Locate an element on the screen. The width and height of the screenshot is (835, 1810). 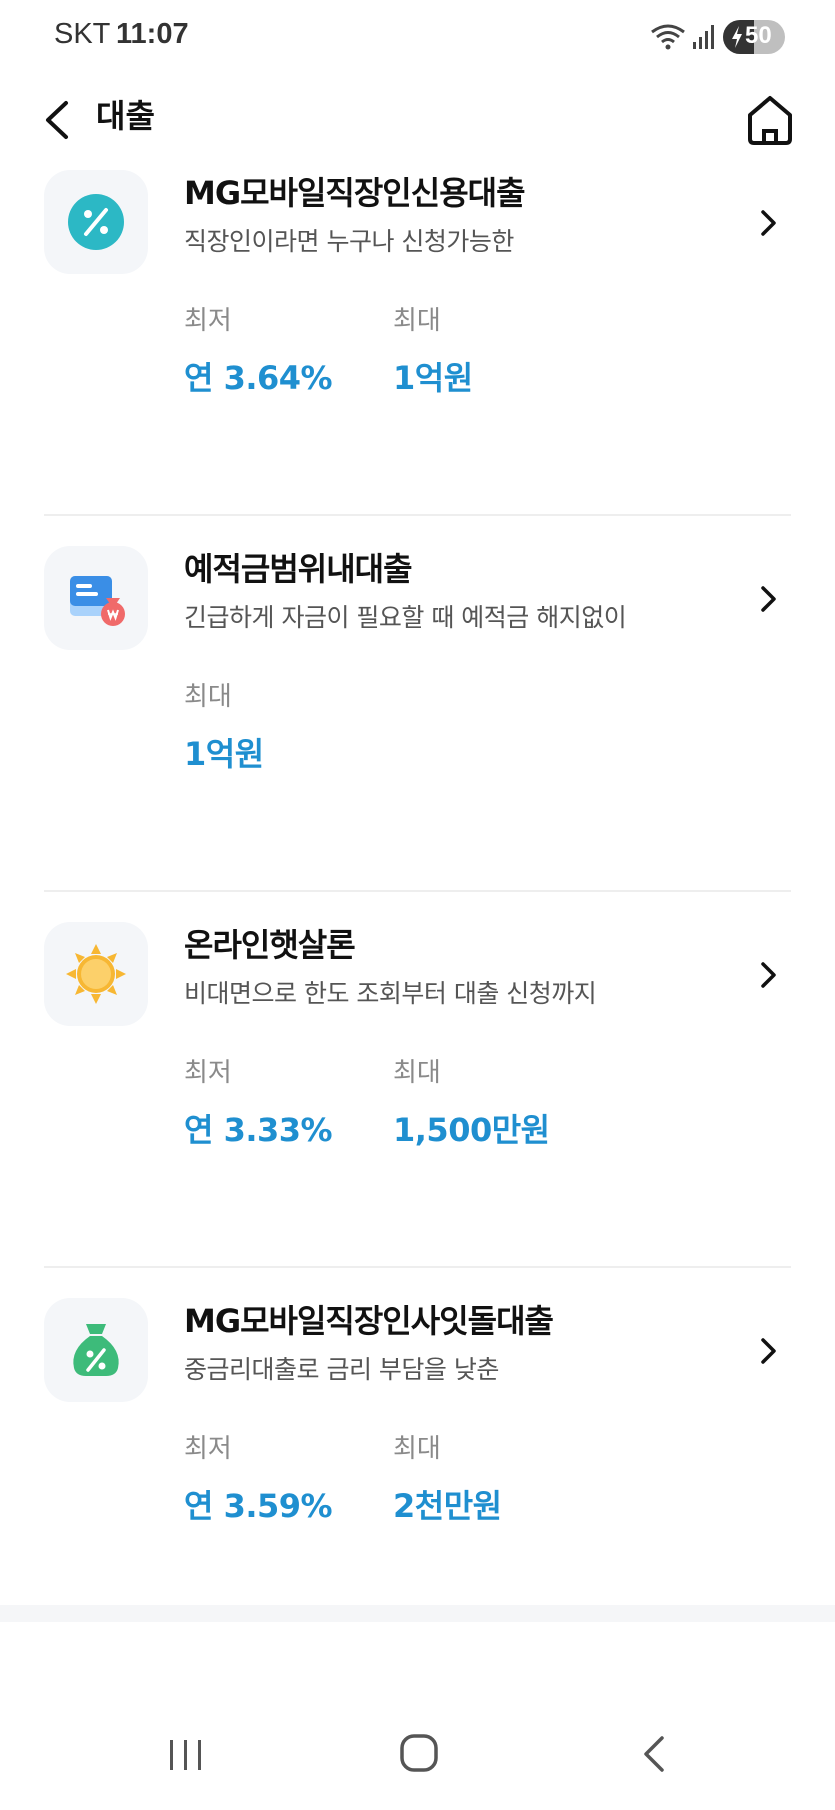
stat-max-limit: 최대 2천만원 is located at coordinates (447, 1477).